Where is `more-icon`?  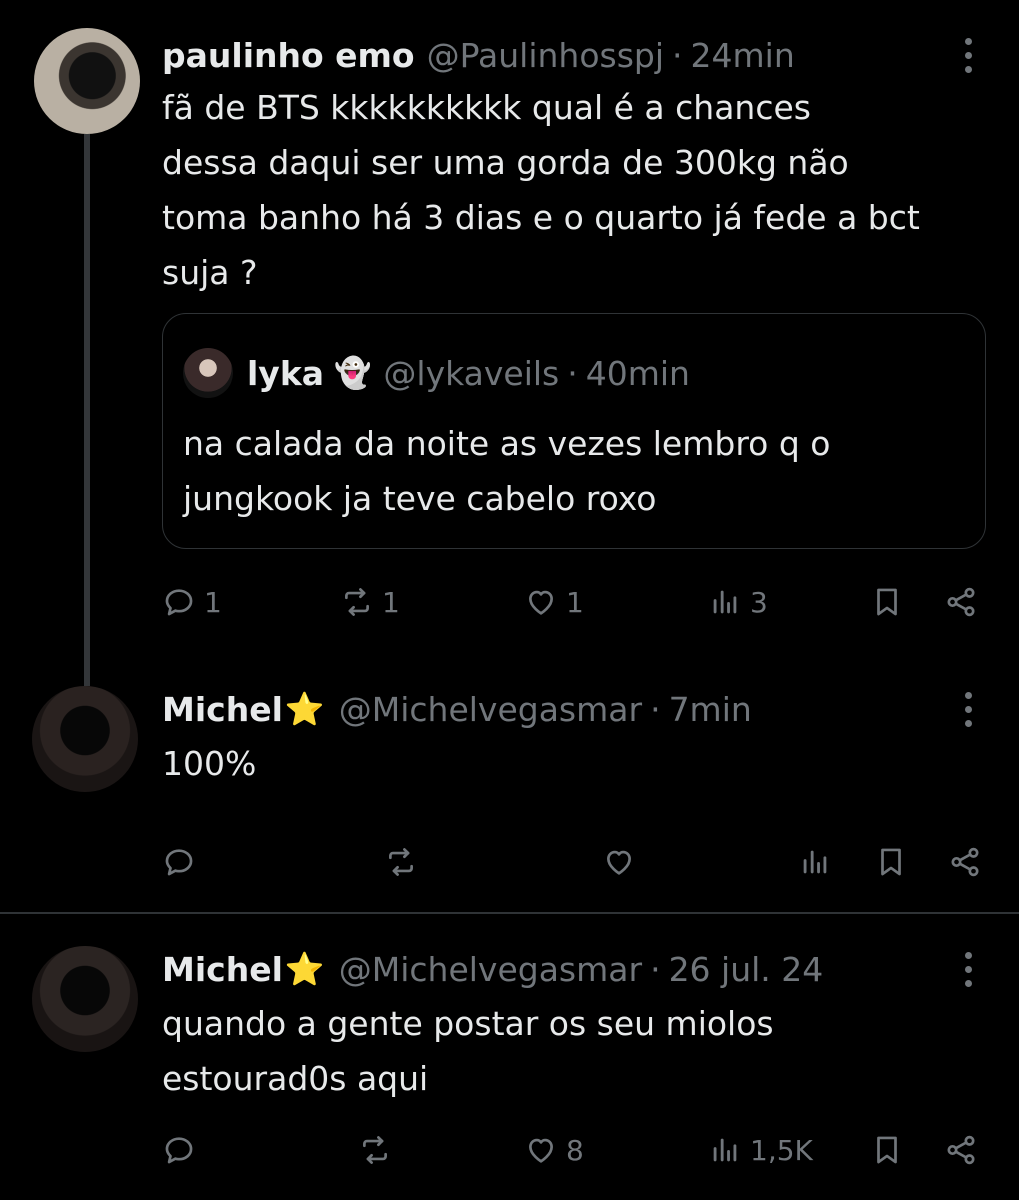
more-icon is located at coordinates (969, 969).